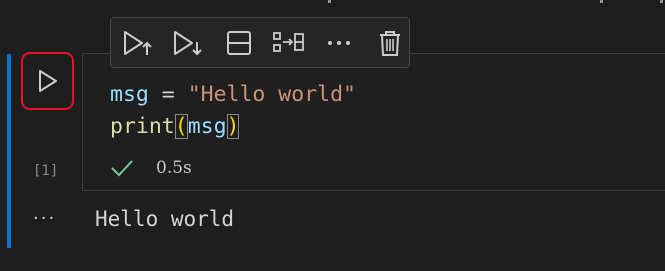 The image size is (665, 271). I want to click on split-cell-icon, so click(238, 42).